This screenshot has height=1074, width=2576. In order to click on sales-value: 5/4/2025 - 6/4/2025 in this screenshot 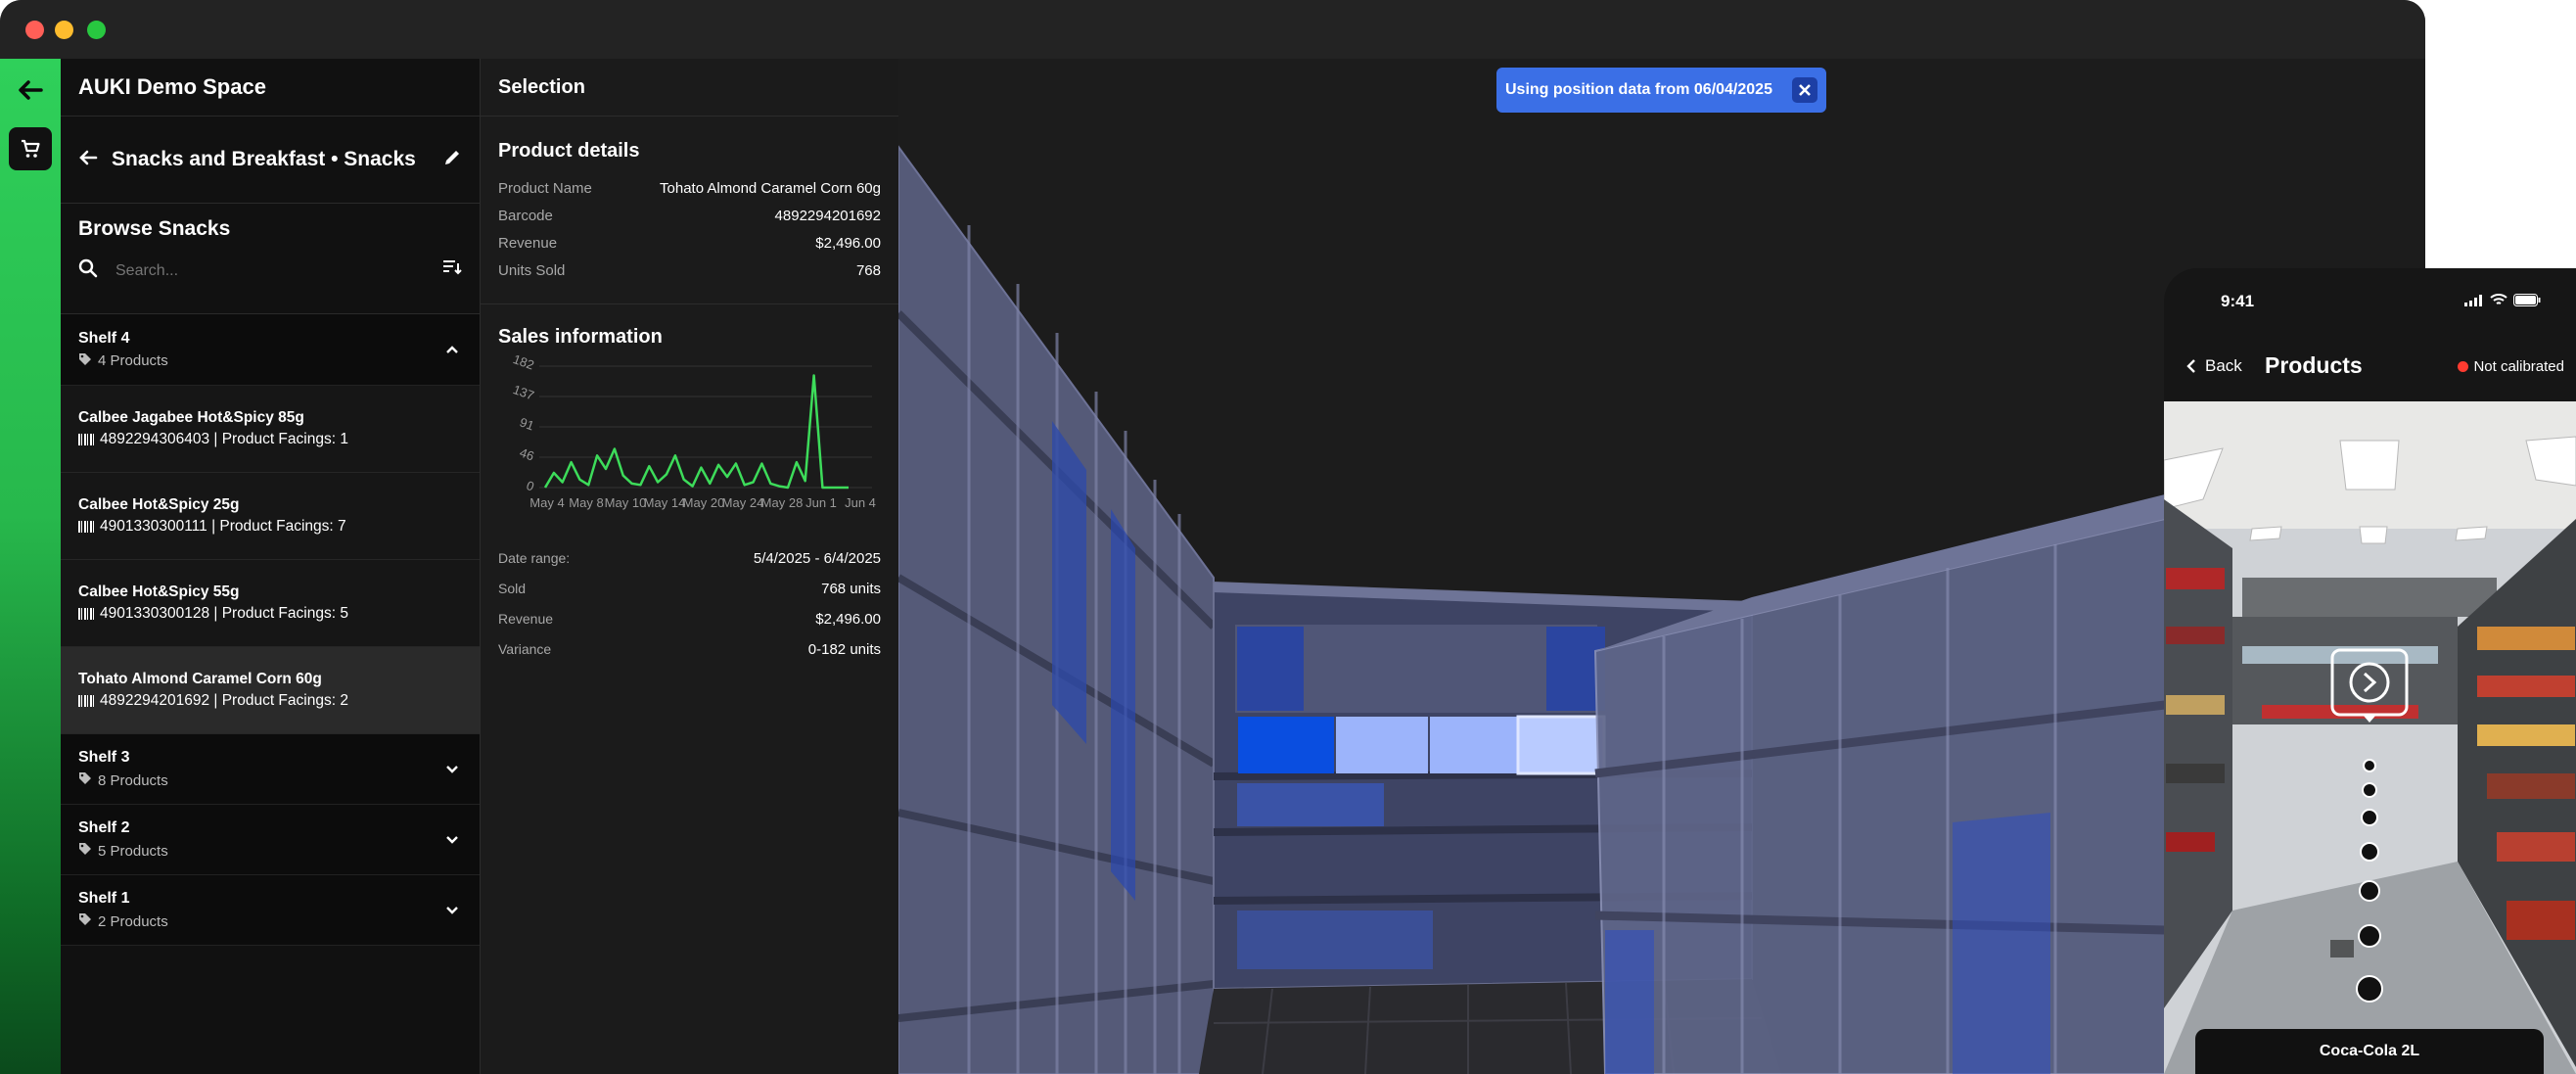, I will do `click(817, 558)`.